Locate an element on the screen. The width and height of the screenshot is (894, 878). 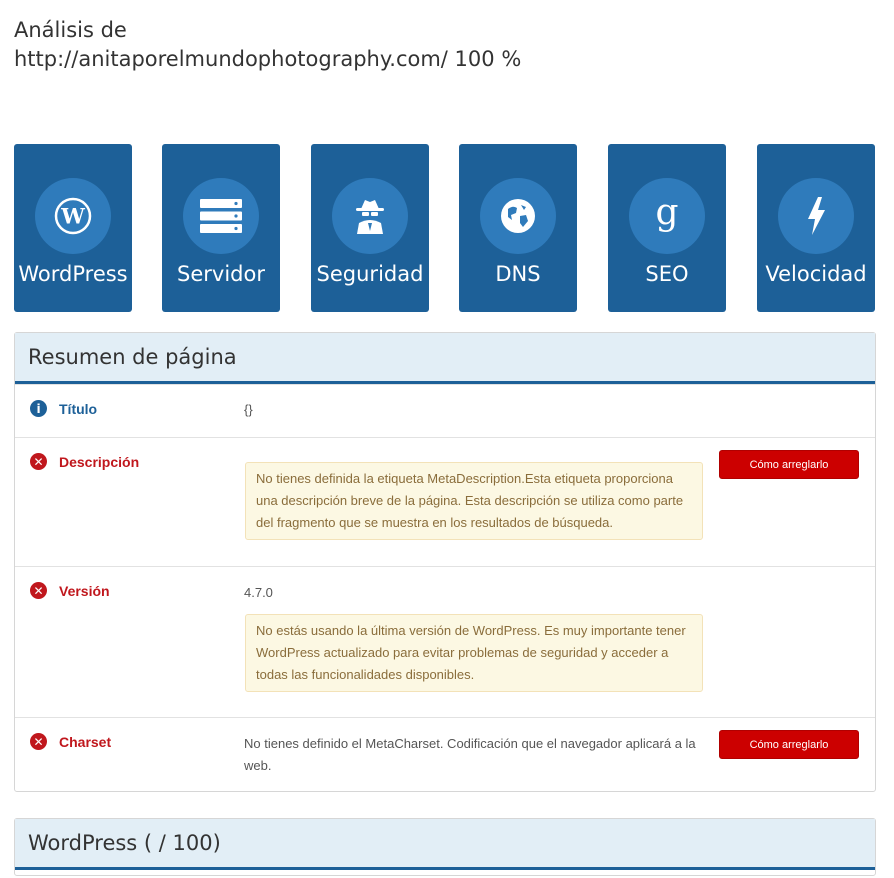
row-value: 4.7.0 is located at coordinates (258, 592).